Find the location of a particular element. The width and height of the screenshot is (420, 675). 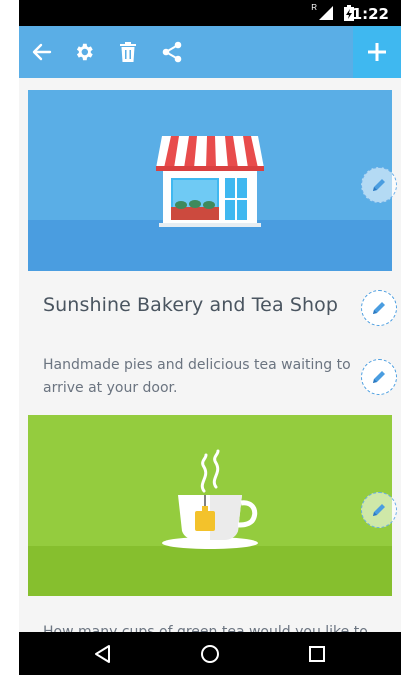

edit-description-button is located at coordinates (379, 377).